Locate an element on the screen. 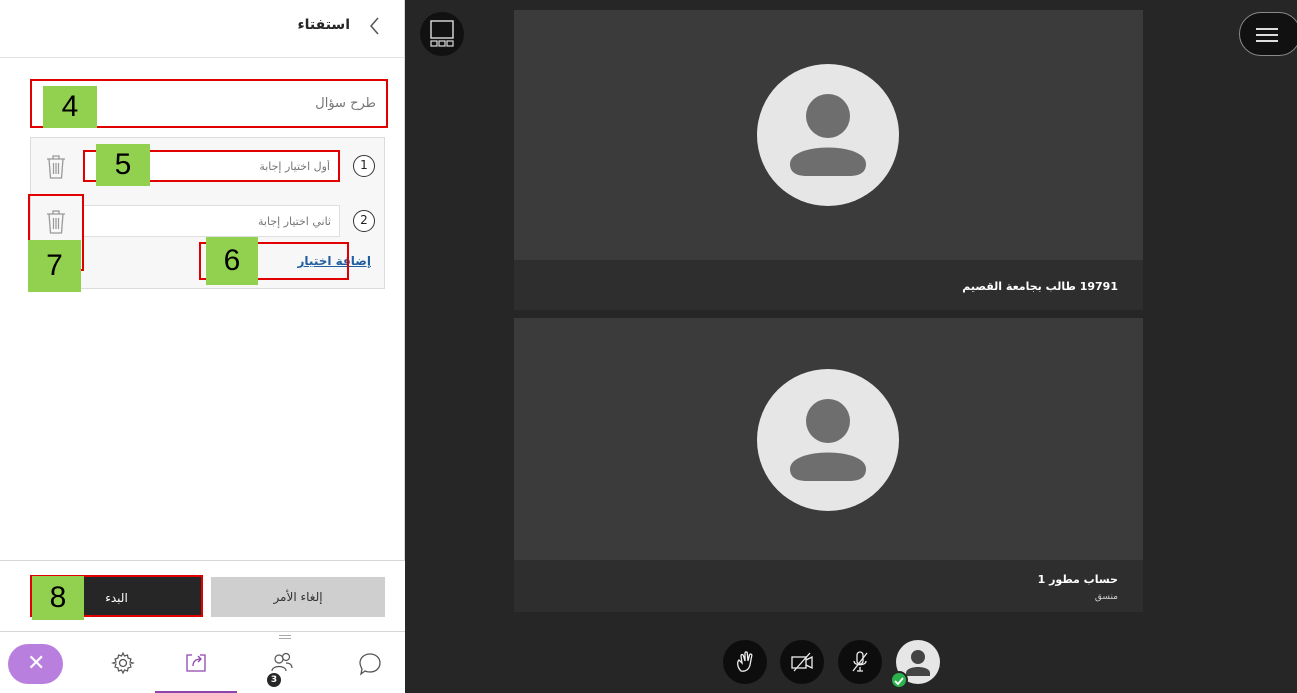 This screenshot has width=1297, height=693. layout-icon is located at coordinates (442, 33).